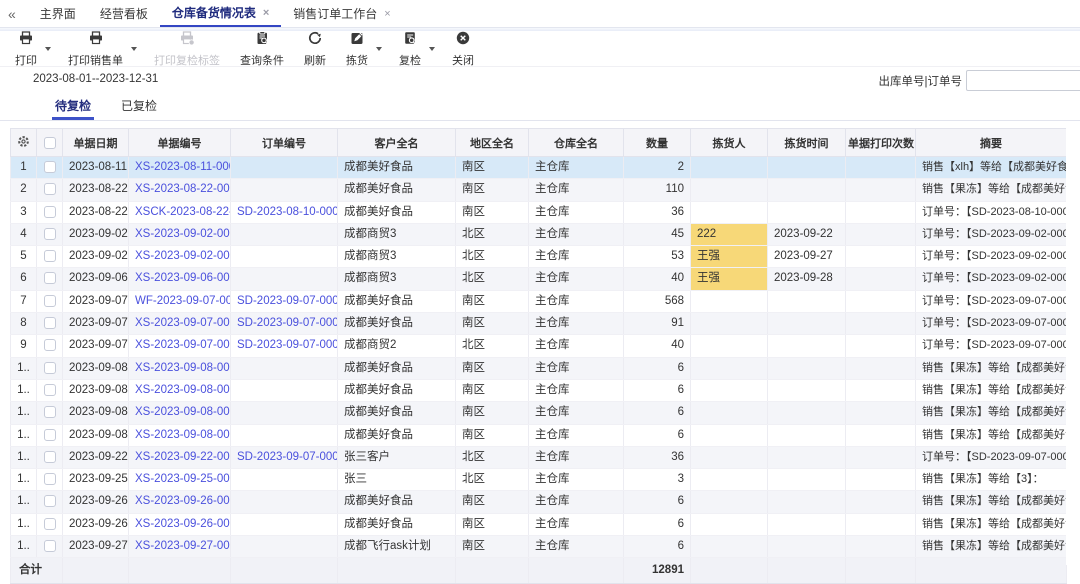 The width and height of the screenshot is (1080, 584). Describe the element at coordinates (95, 79) in the screenshot. I see `date-range-label: 2023-08-01--2023-12-31` at that location.